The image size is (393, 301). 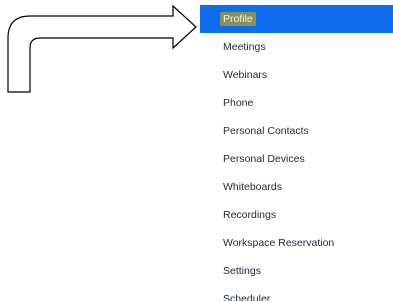 What do you see at coordinates (245, 75) in the screenshot?
I see `menu-item-label: Webinars` at bounding box center [245, 75].